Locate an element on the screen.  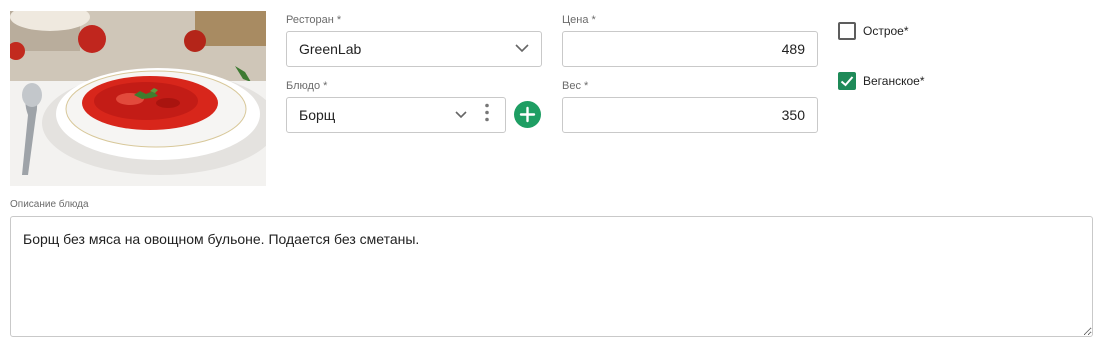
price-input: 489 is located at coordinates (690, 49).